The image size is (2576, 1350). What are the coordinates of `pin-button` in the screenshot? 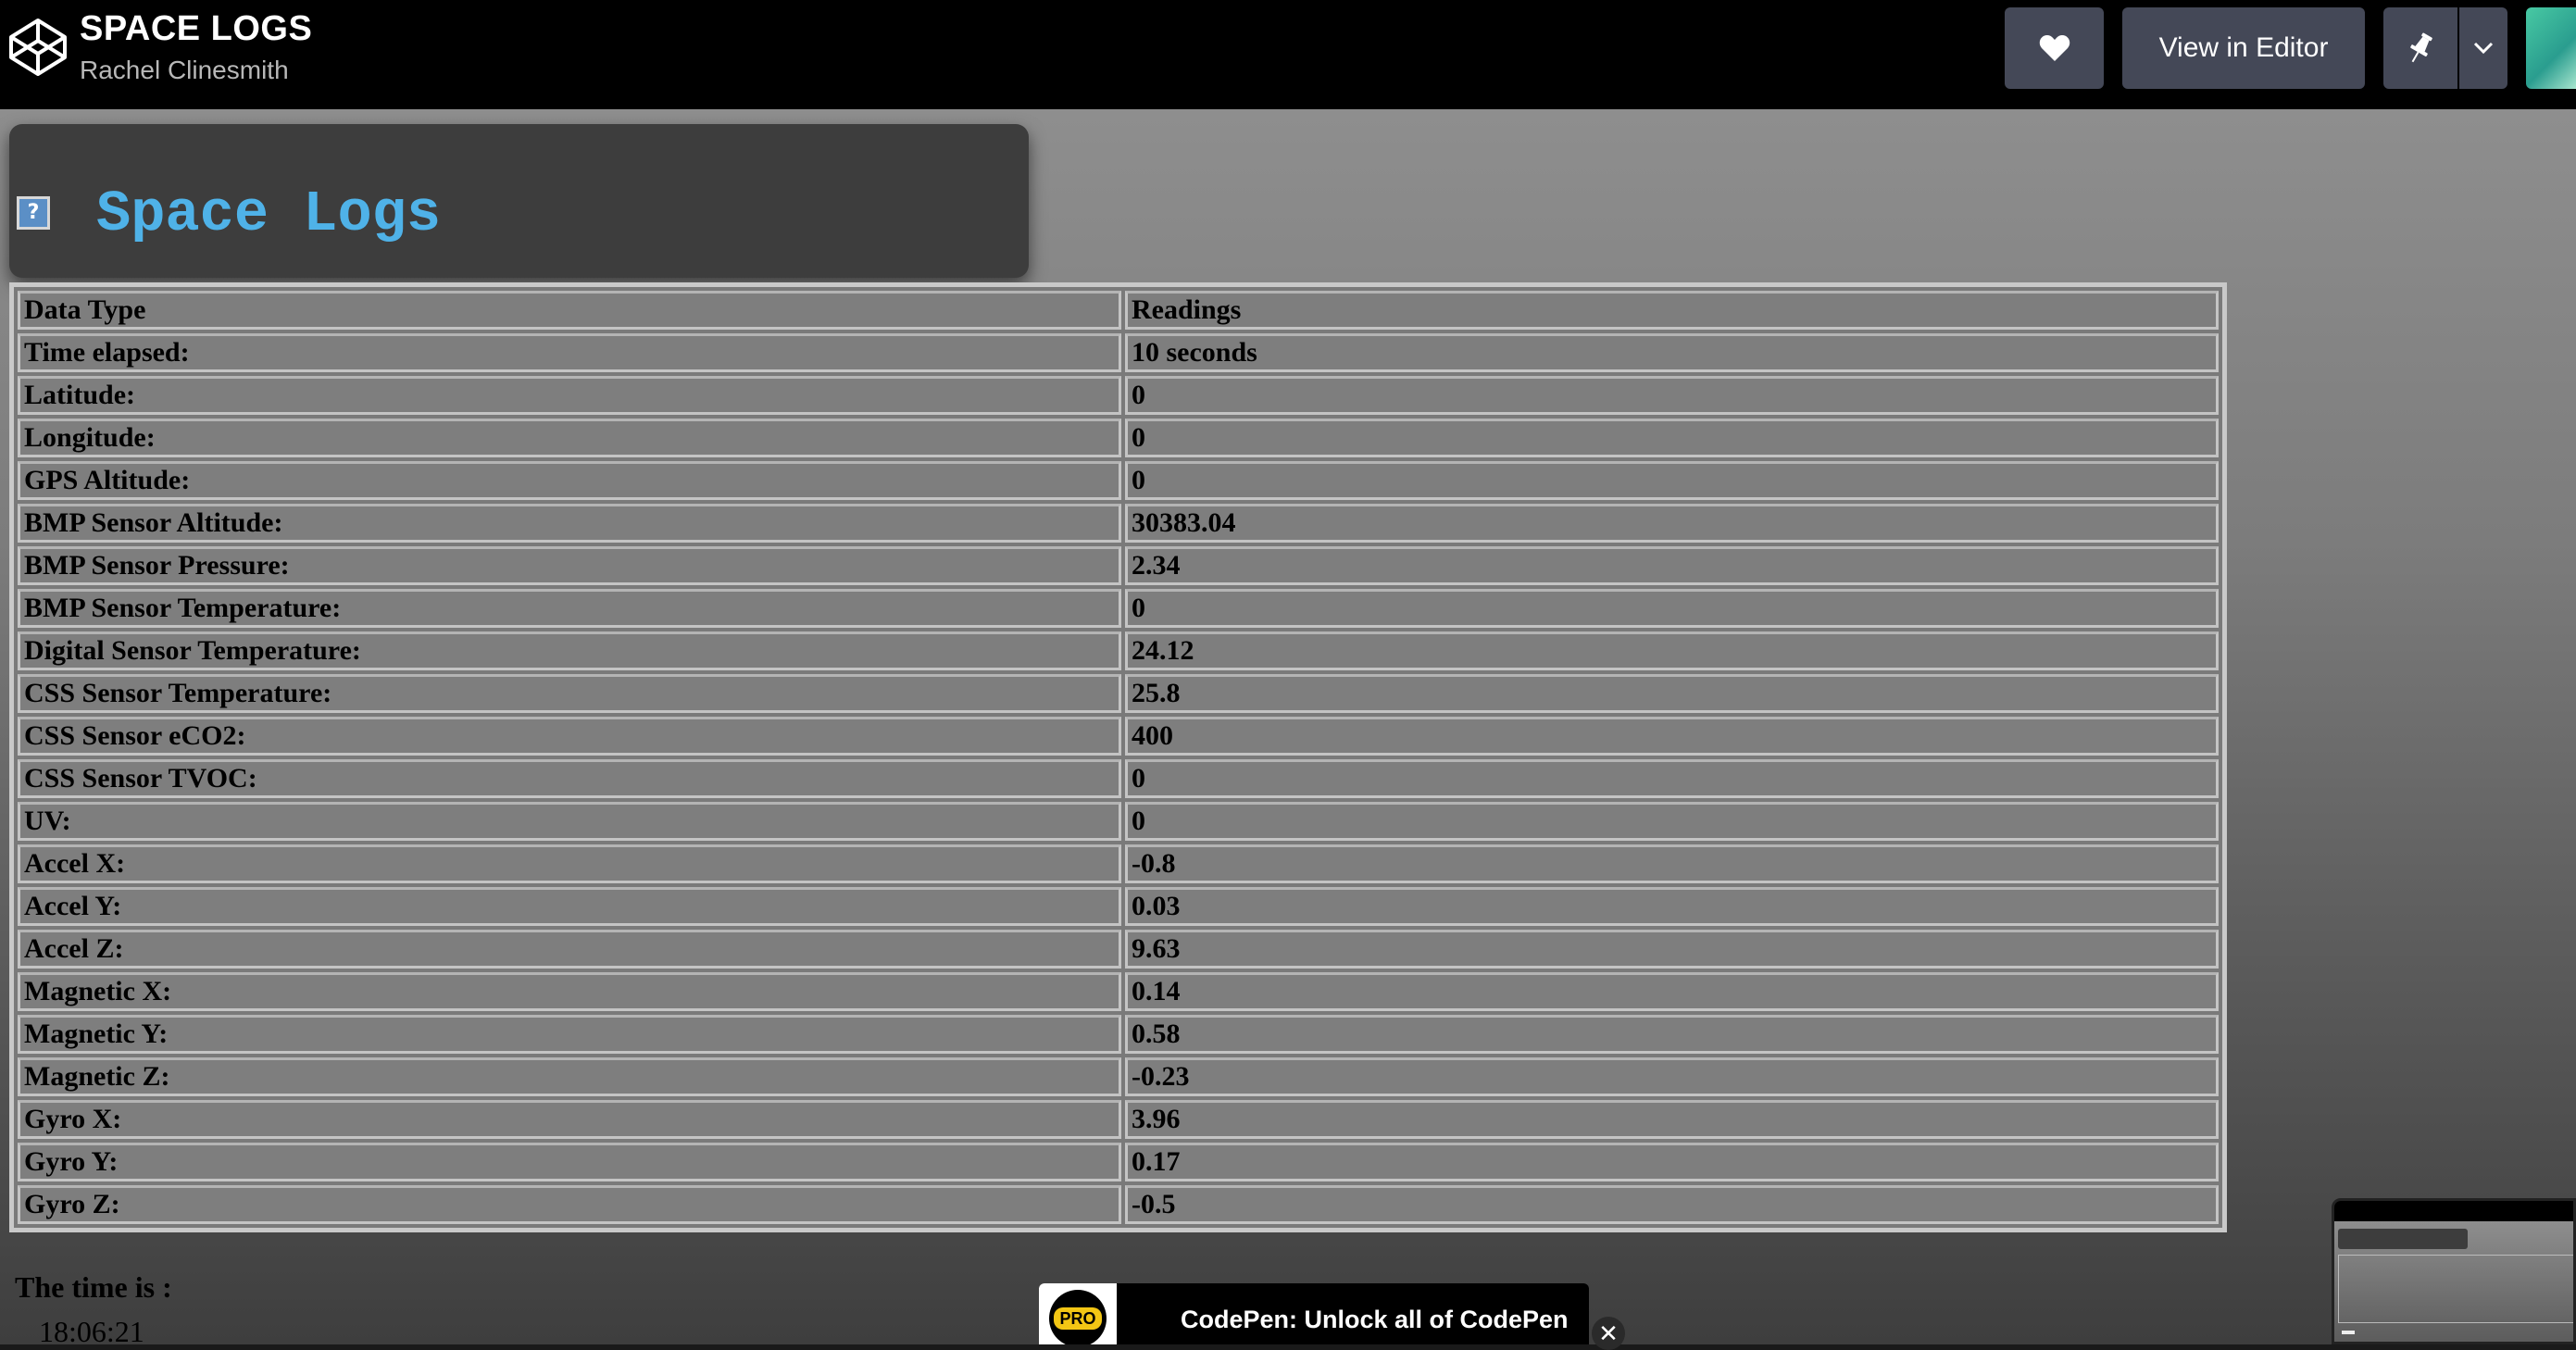 It's located at (2420, 48).